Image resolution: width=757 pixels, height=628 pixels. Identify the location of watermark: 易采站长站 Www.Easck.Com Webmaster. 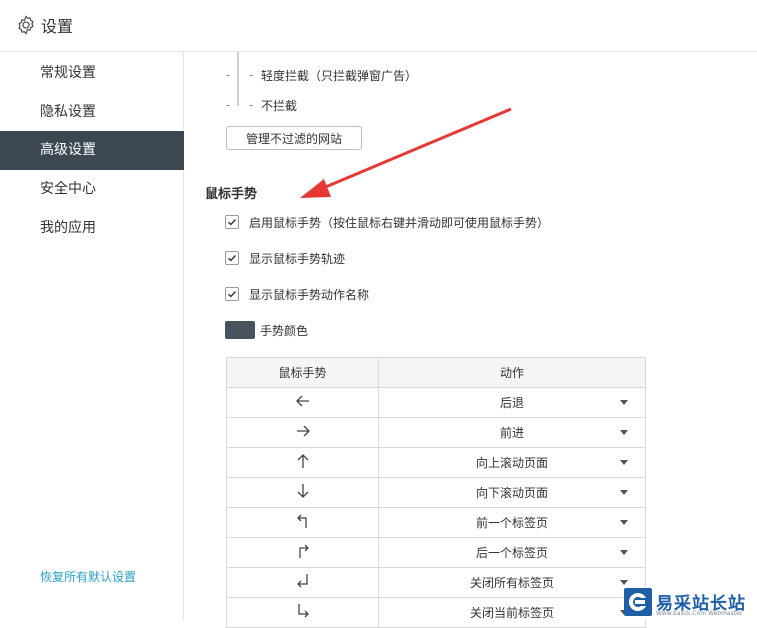
(690, 603).